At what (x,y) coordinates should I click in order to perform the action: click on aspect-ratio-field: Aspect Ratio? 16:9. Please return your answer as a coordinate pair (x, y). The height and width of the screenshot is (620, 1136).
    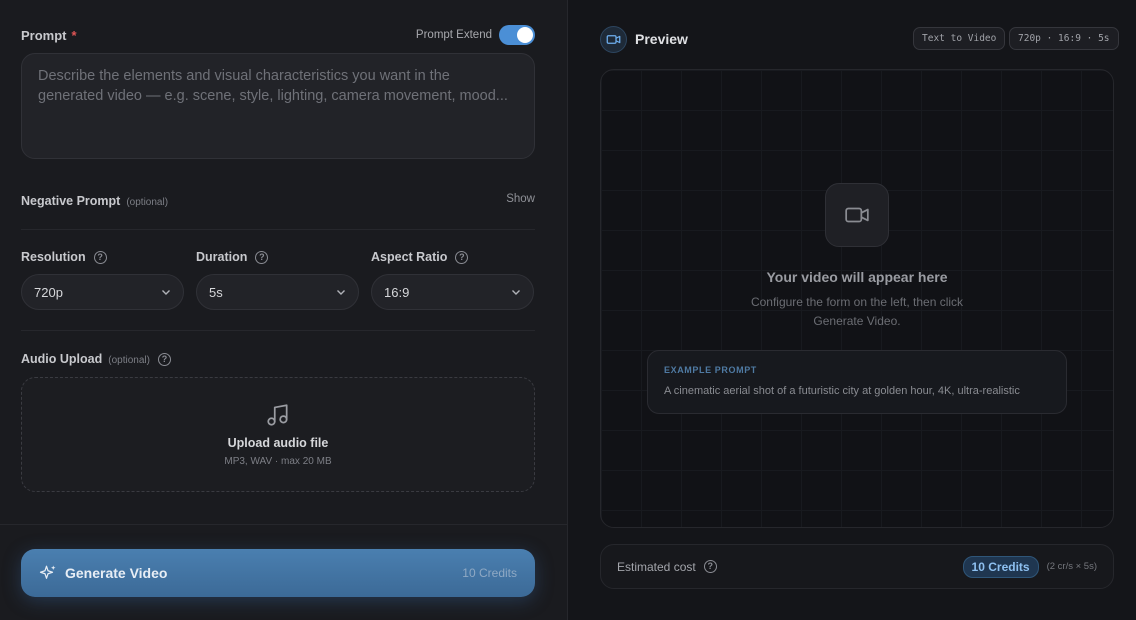
    Looking at the image, I should click on (452, 280).